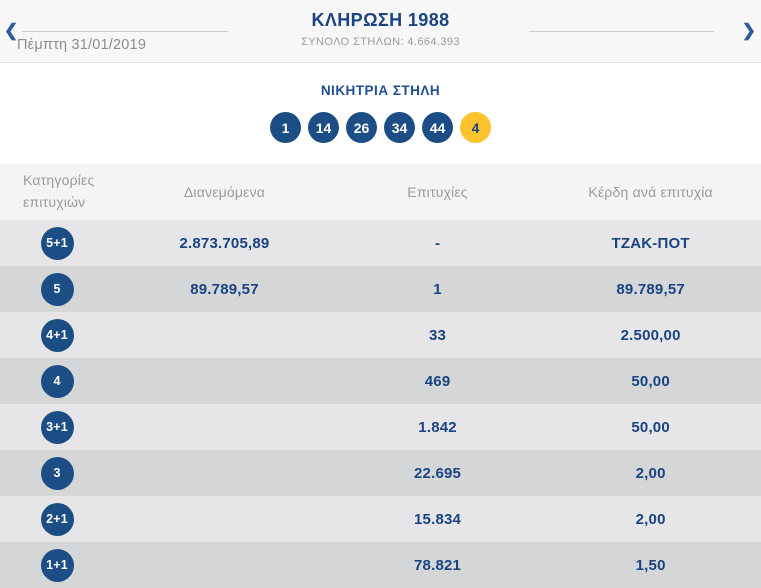 The height and width of the screenshot is (588, 761). Describe the element at coordinates (380, 243) in the screenshot. I see `table-row: 5+1 2.873.705,89 - ΤΖΑΚ-ΠΟΤ` at that location.